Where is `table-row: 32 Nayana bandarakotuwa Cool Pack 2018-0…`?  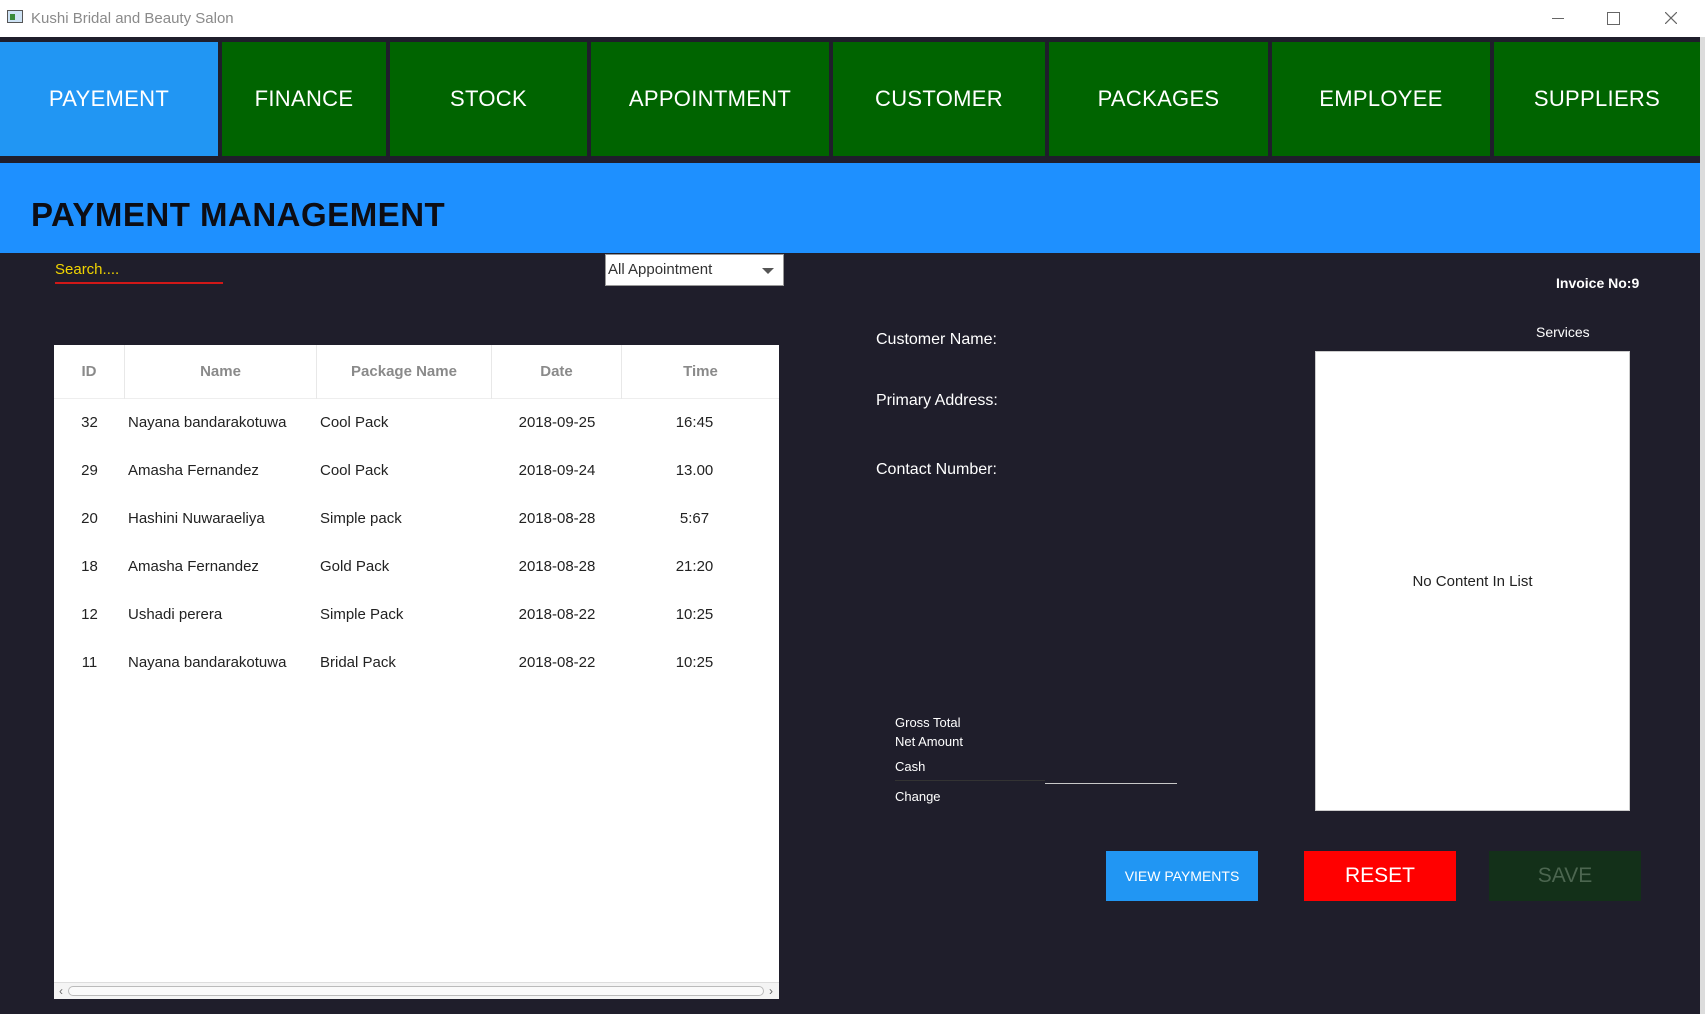 table-row: 32 Nayana bandarakotuwa Cool Pack 2018-0… is located at coordinates (416, 423).